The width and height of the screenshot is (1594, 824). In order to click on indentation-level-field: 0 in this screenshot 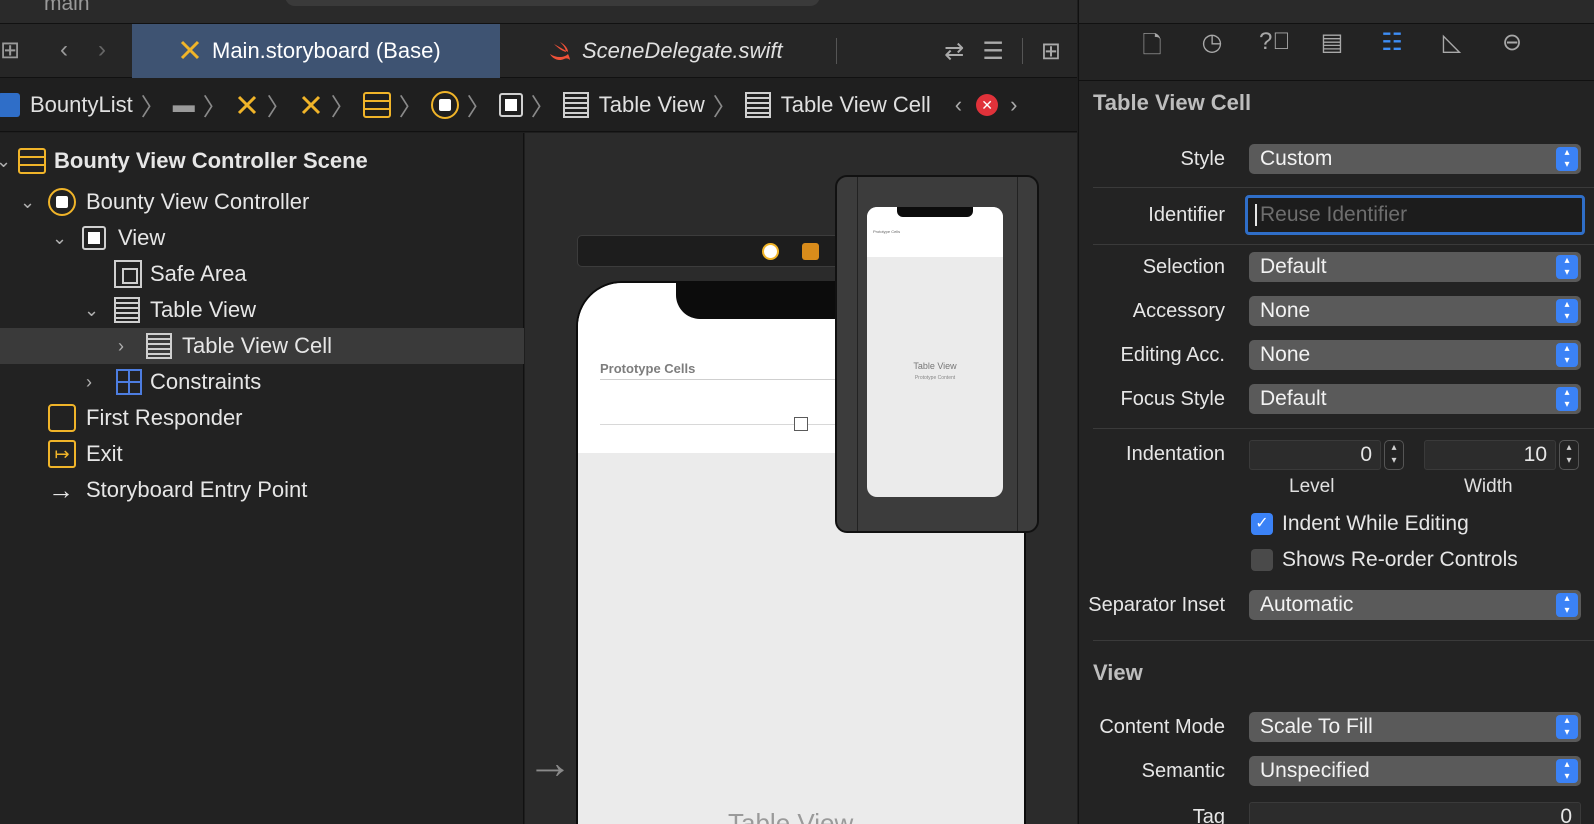, I will do `click(1315, 455)`.